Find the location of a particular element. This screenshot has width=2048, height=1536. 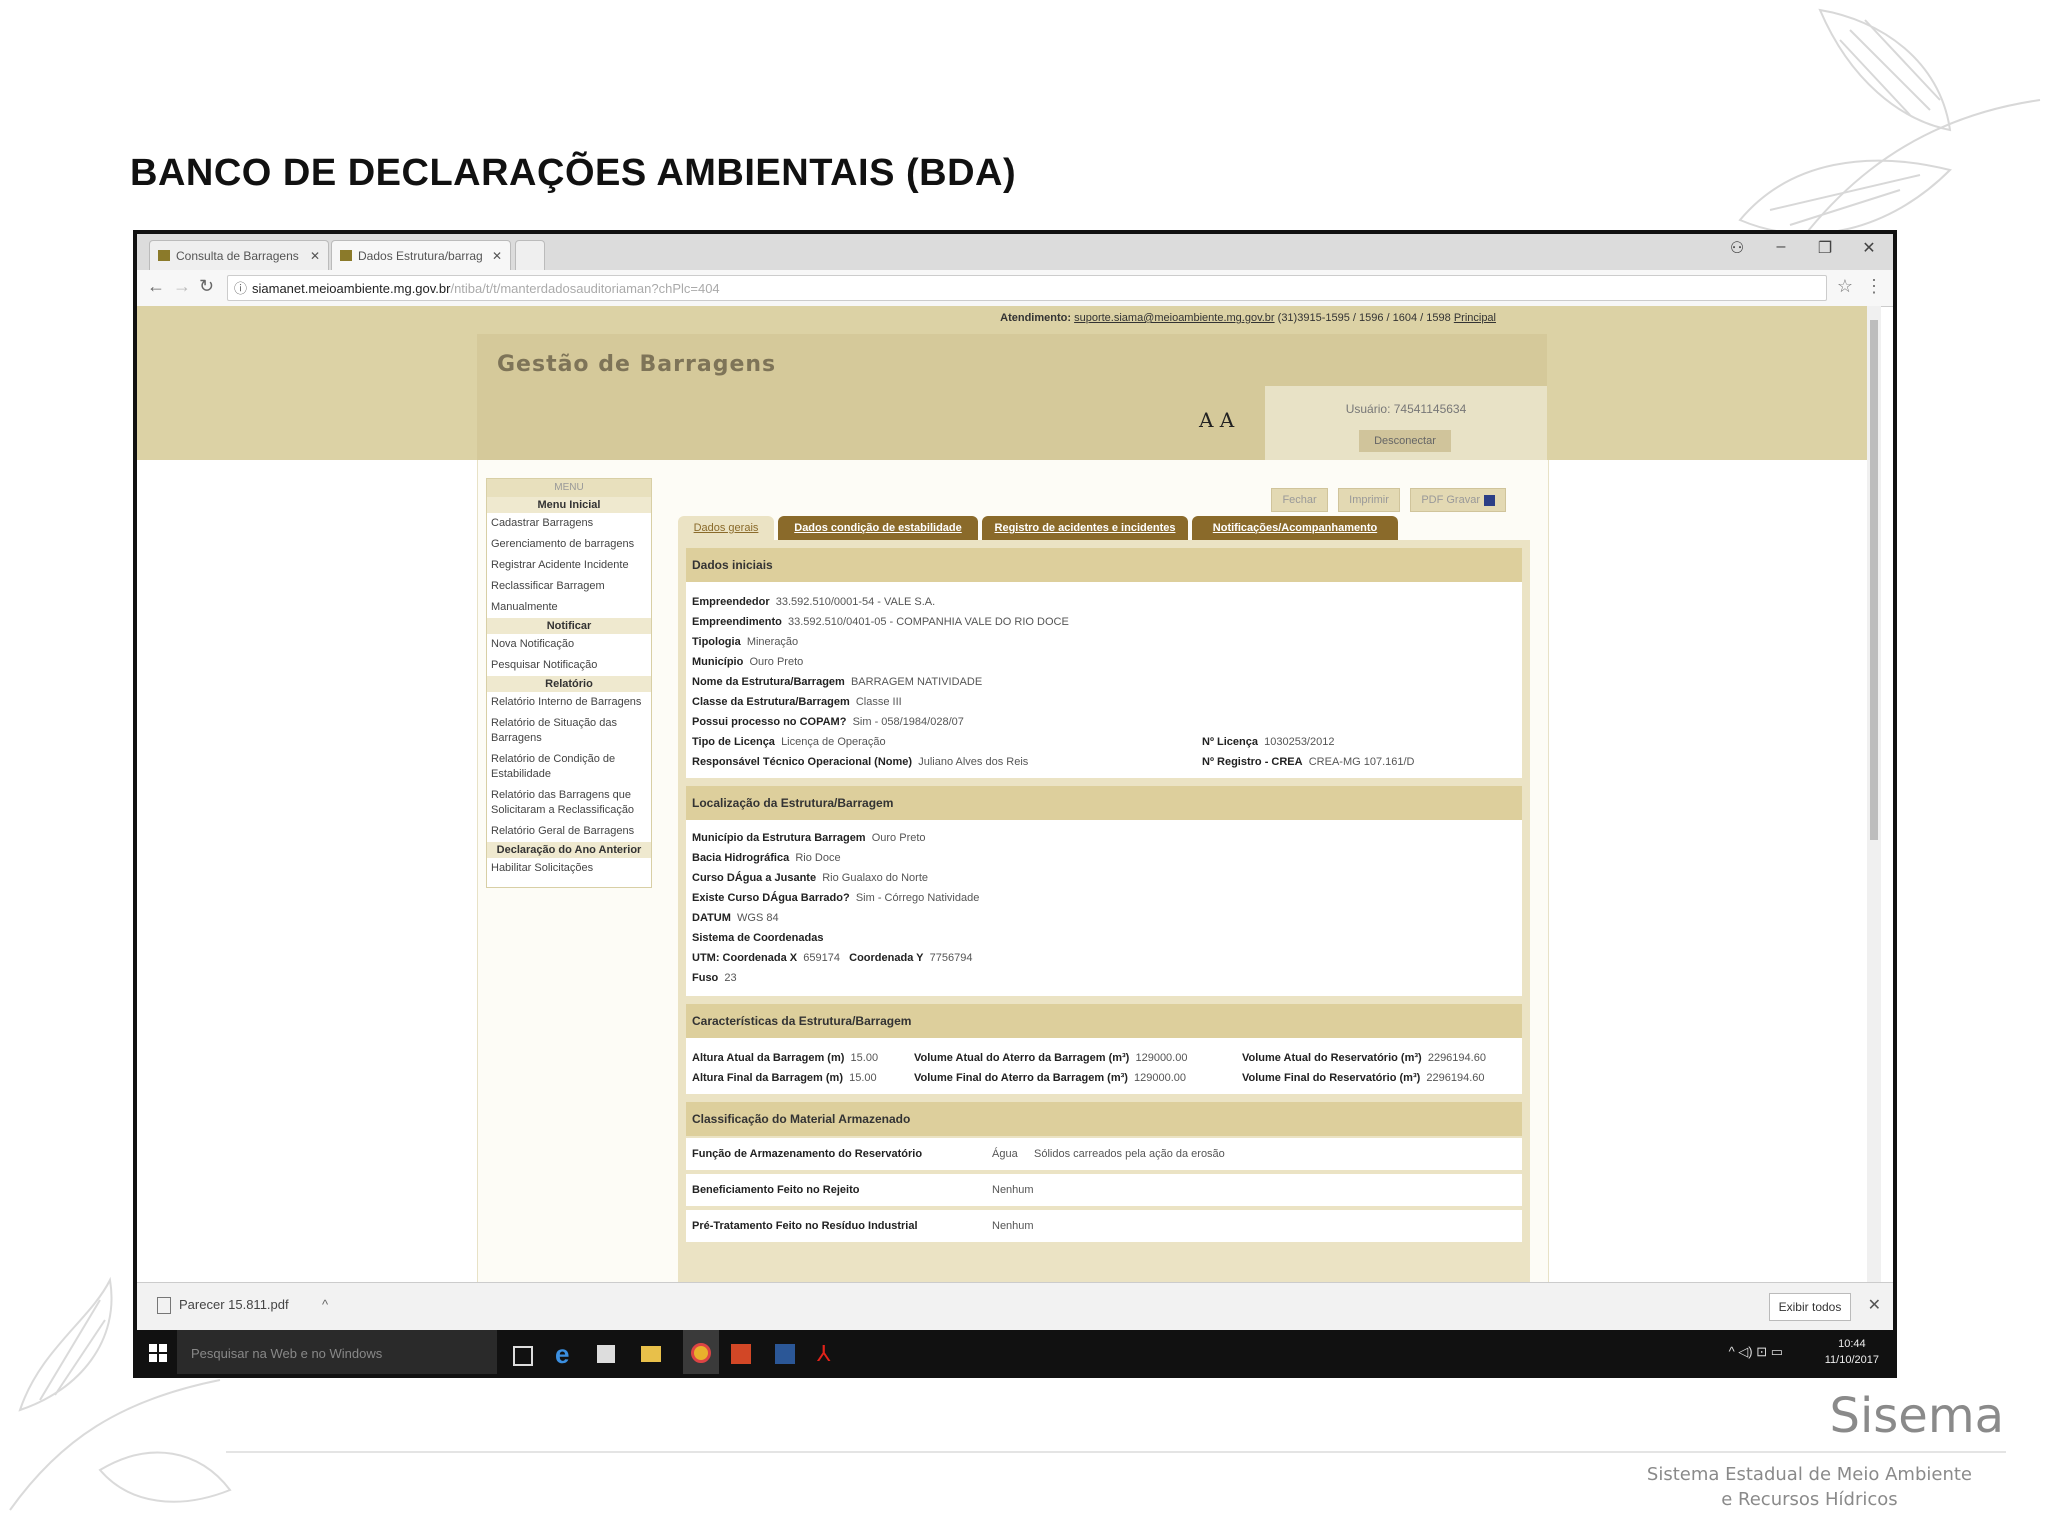

page-scrollbar is located at coordinates (1874, 794).